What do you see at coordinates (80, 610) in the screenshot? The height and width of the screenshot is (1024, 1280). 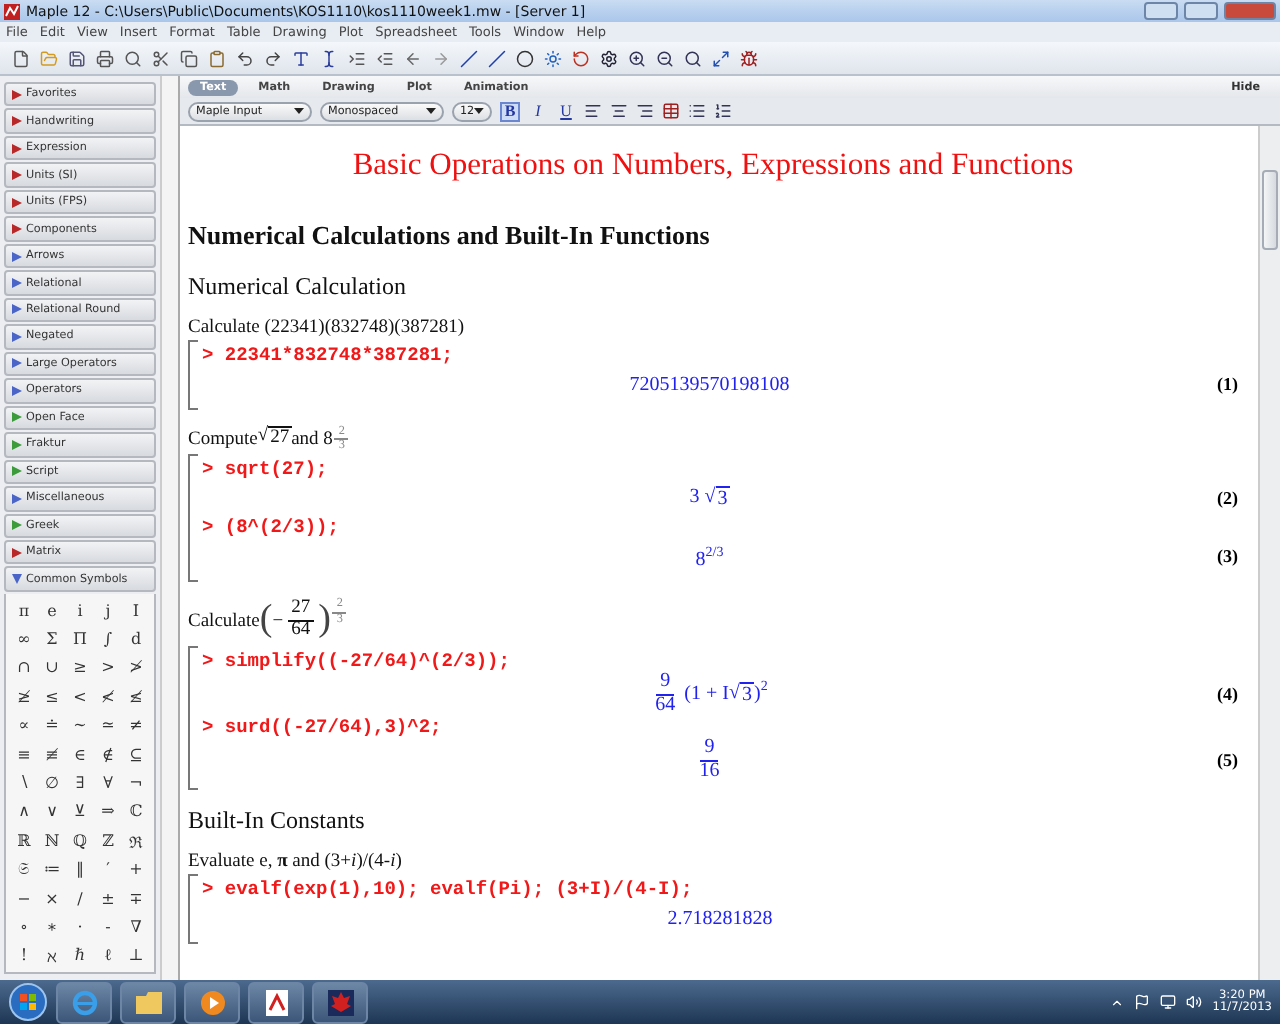 I see `symbol-key: i` at bounding box center [80, 610].